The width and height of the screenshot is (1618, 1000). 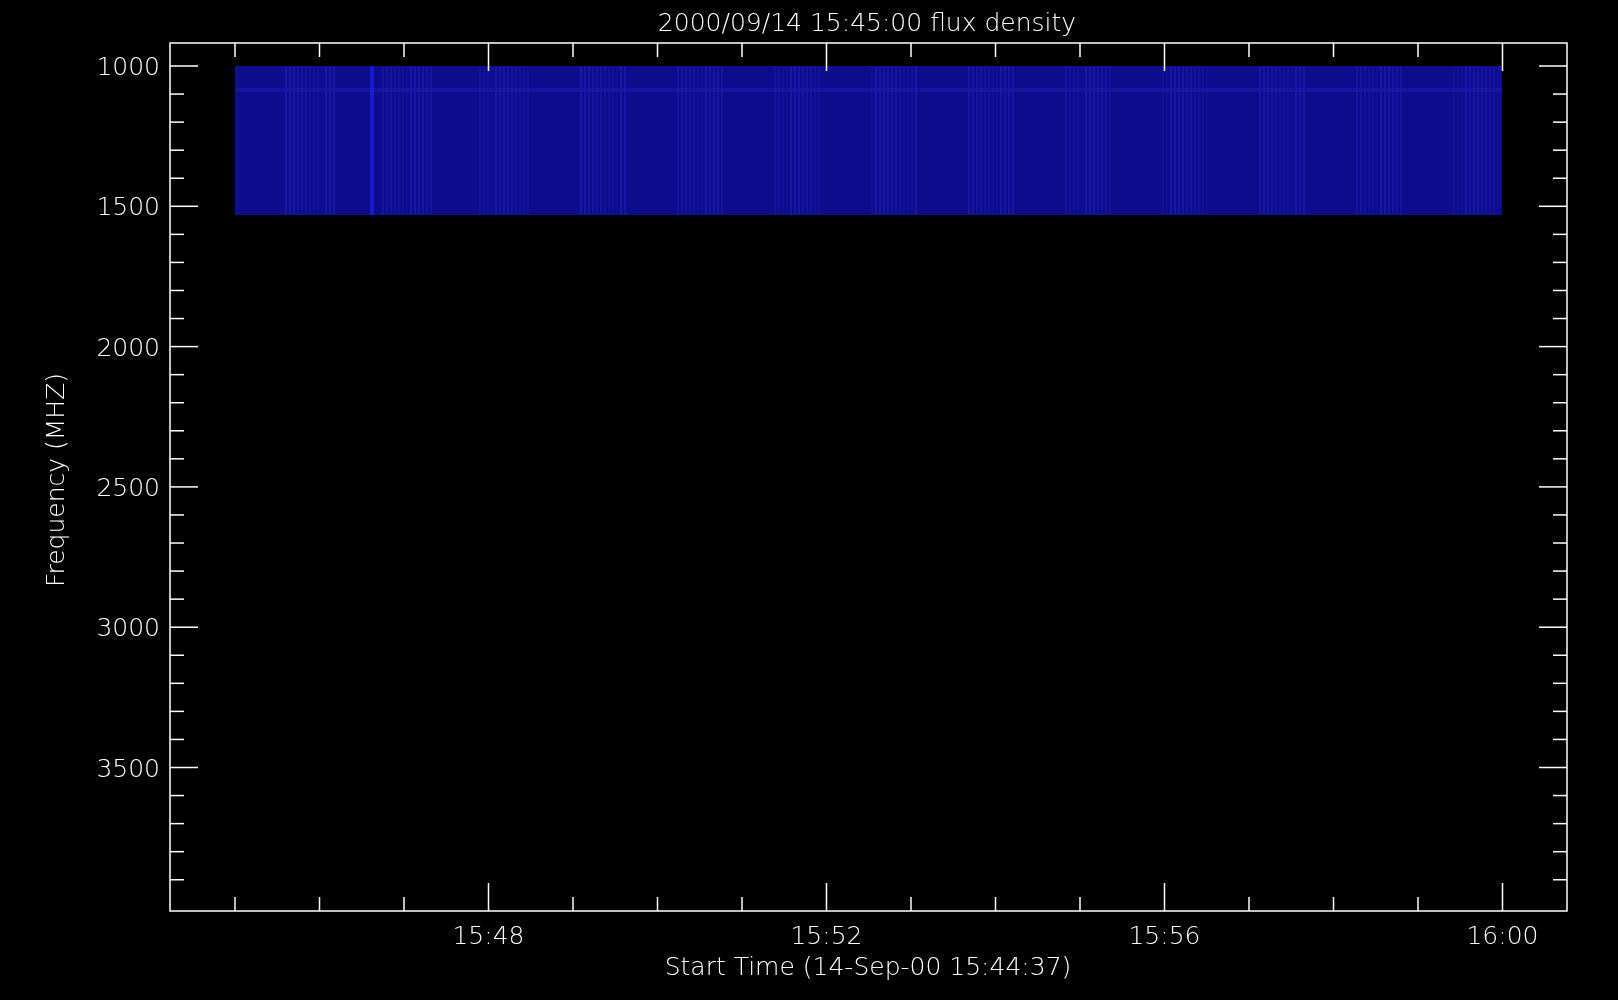 What do you see at coordinates (868, 966) in the screenshot?
I see `x-axis-label: Start Time (14-Sep-00 15:44:37)` at bounding box center [868, 966].